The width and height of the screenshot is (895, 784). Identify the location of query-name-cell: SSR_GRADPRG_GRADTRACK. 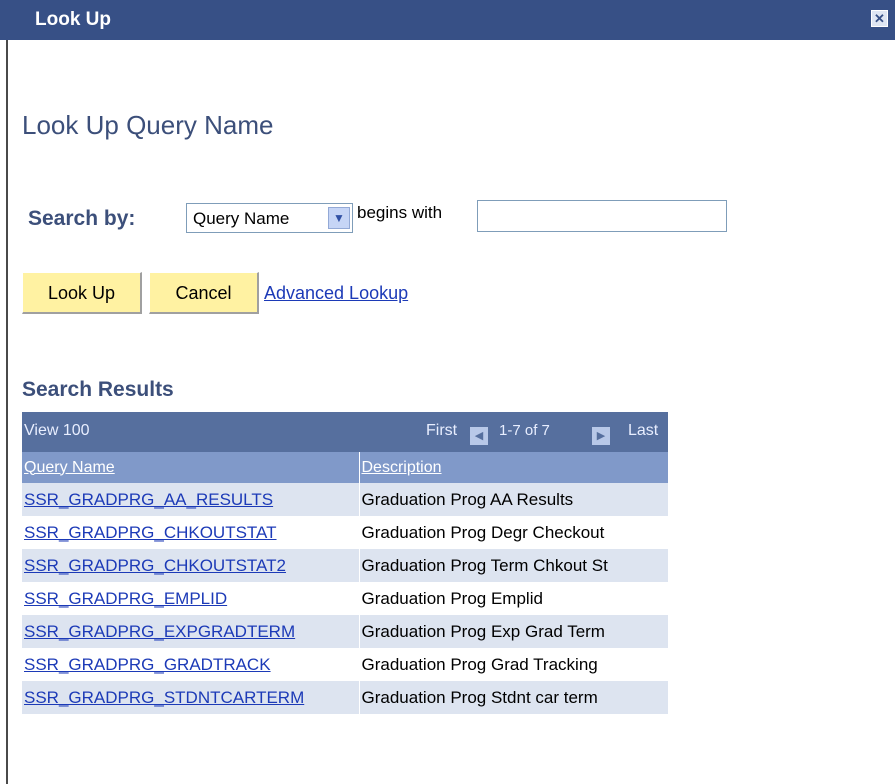
(191, 664).